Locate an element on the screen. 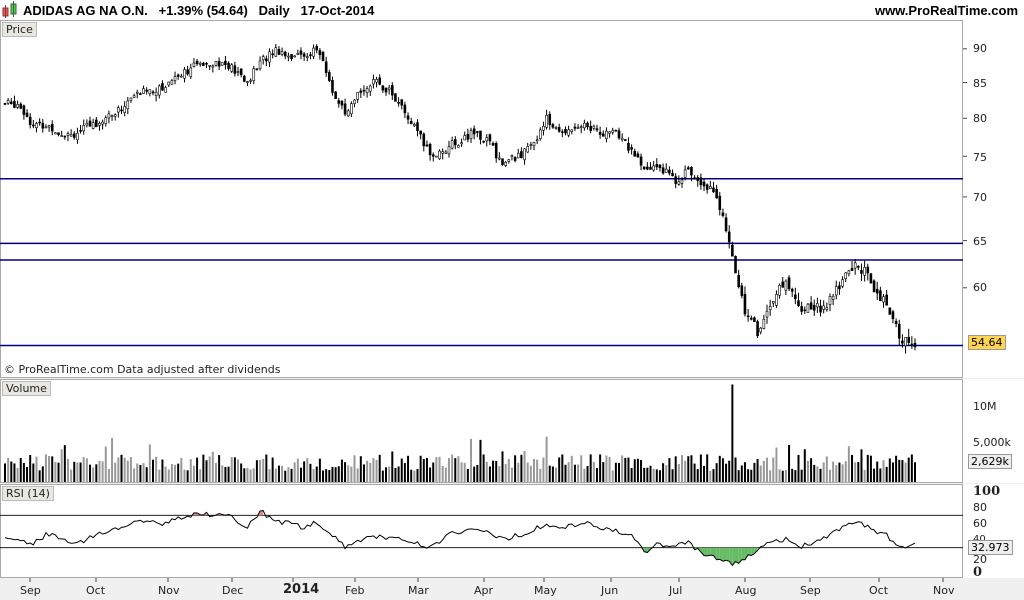 Image resolution: width=1024 pixels, height=600 pixels. price-tick: 85 is located at coordinates (980, 83).